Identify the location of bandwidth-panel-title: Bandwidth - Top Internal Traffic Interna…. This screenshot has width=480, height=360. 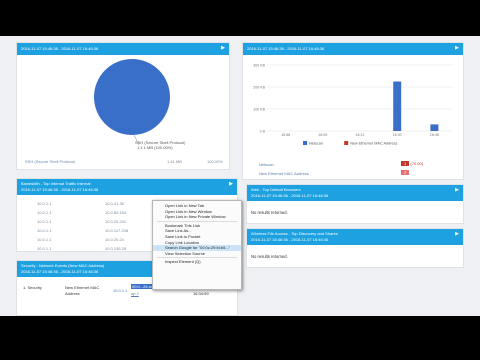
(56, 183).